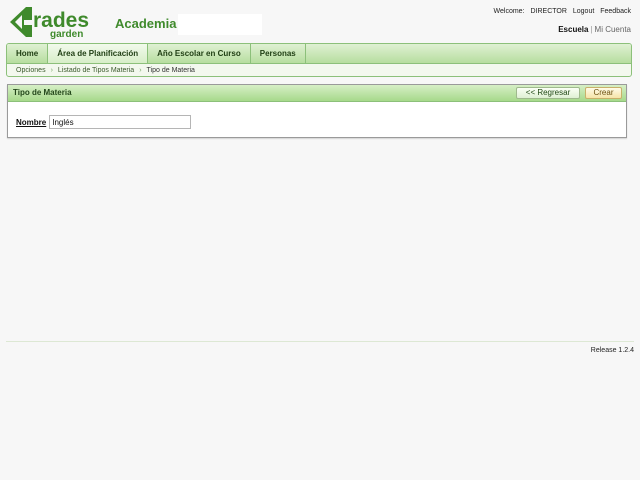  What do you see at coordinates (120, 122) in the screenshot?
I see `nombre-input` at bounding box center [120, 122].